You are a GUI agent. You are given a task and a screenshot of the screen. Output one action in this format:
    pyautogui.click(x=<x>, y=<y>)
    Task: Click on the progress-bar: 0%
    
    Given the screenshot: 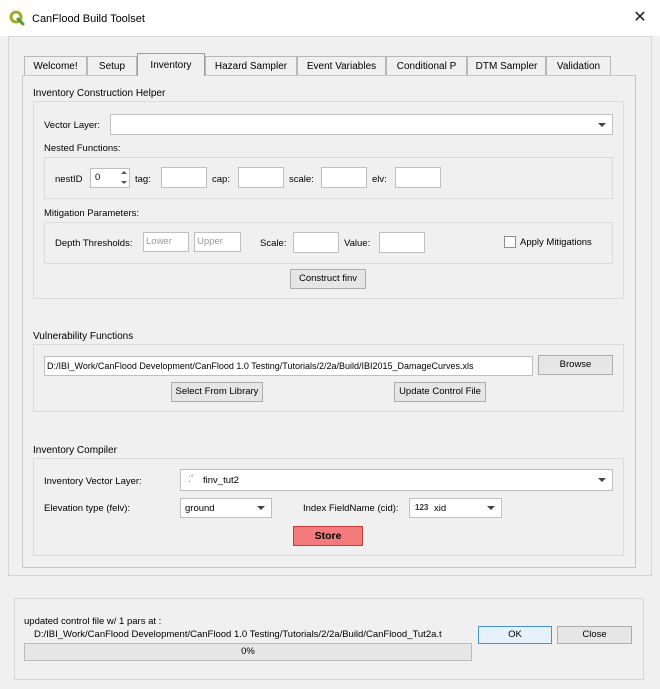 What is the action you would take?
    pyautogui.click(x=248, y=652)
    